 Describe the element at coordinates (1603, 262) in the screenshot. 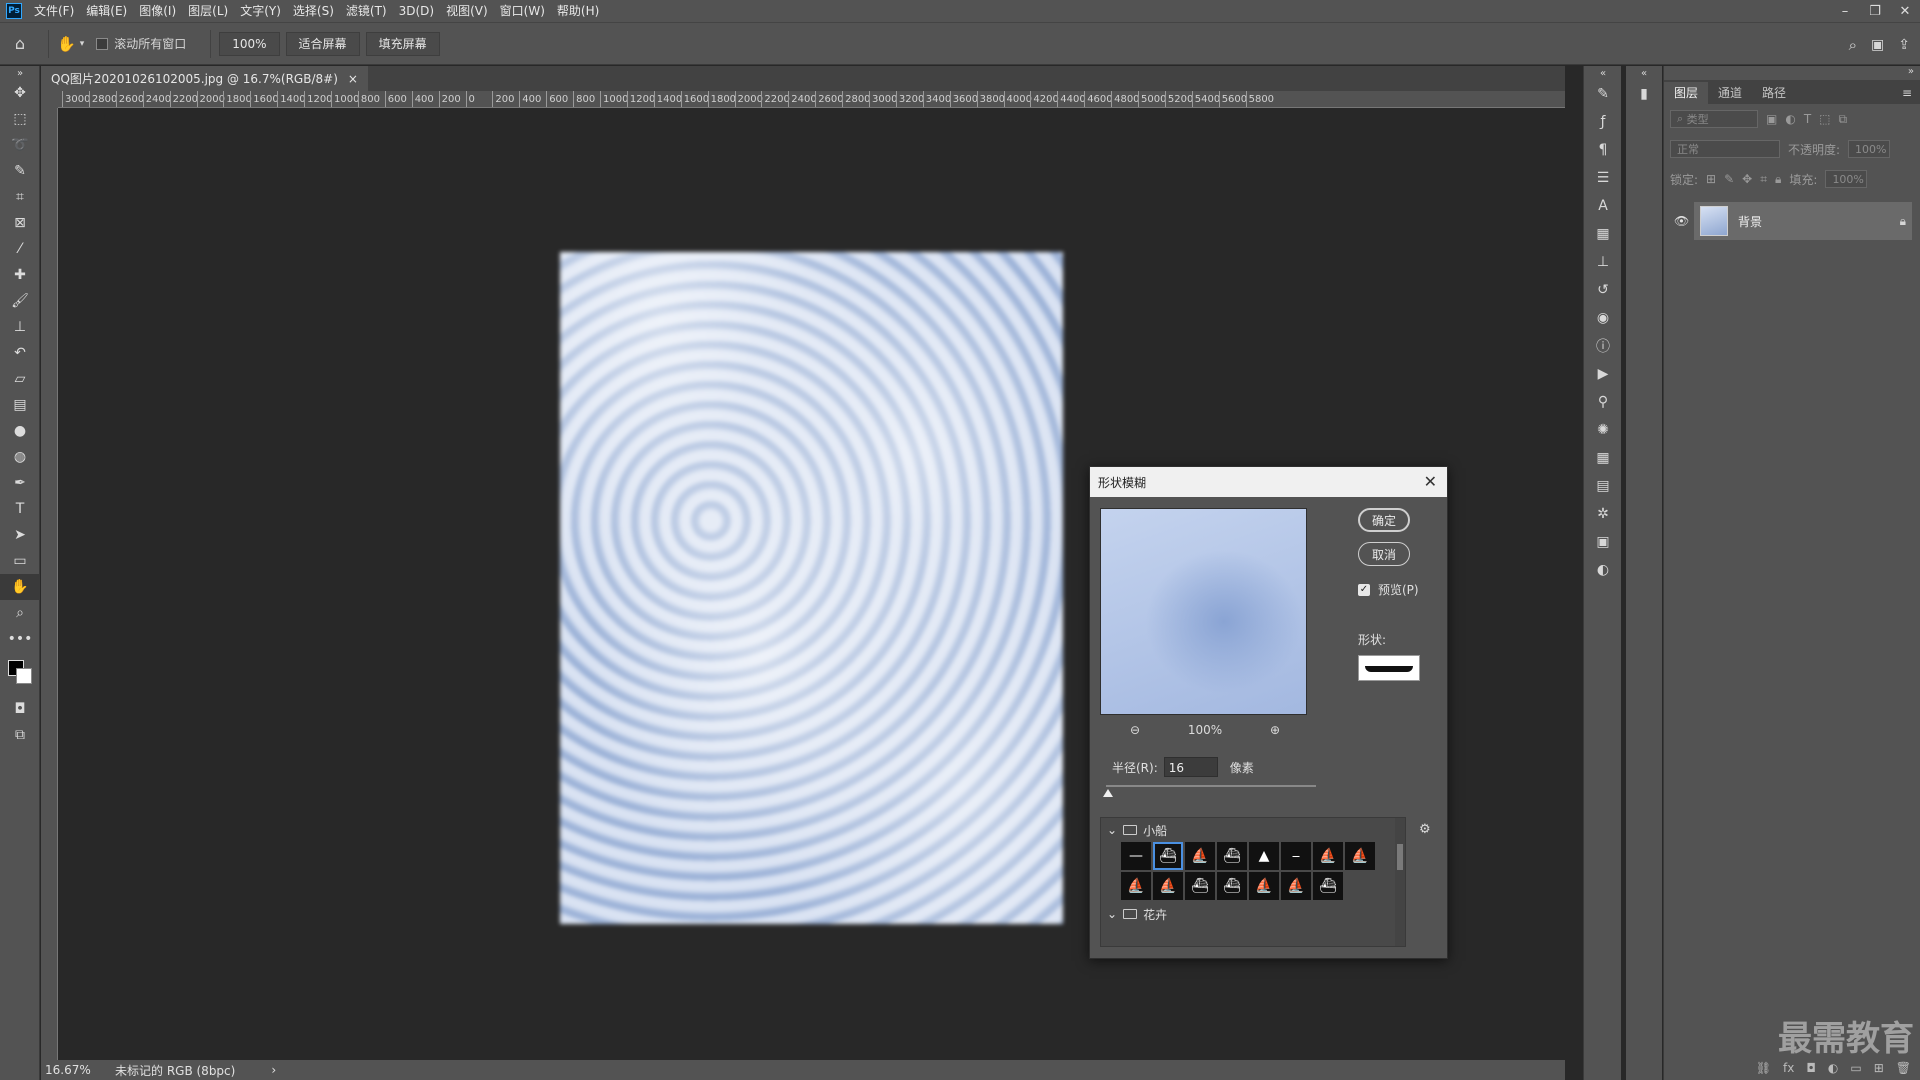

I see `clone-source-icon: ⊥` at that location.